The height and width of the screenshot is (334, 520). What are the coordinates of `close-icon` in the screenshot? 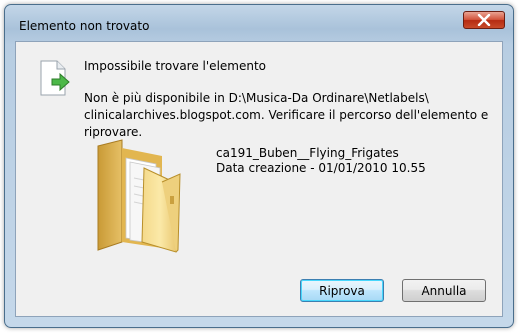 It's located at (484, 20).